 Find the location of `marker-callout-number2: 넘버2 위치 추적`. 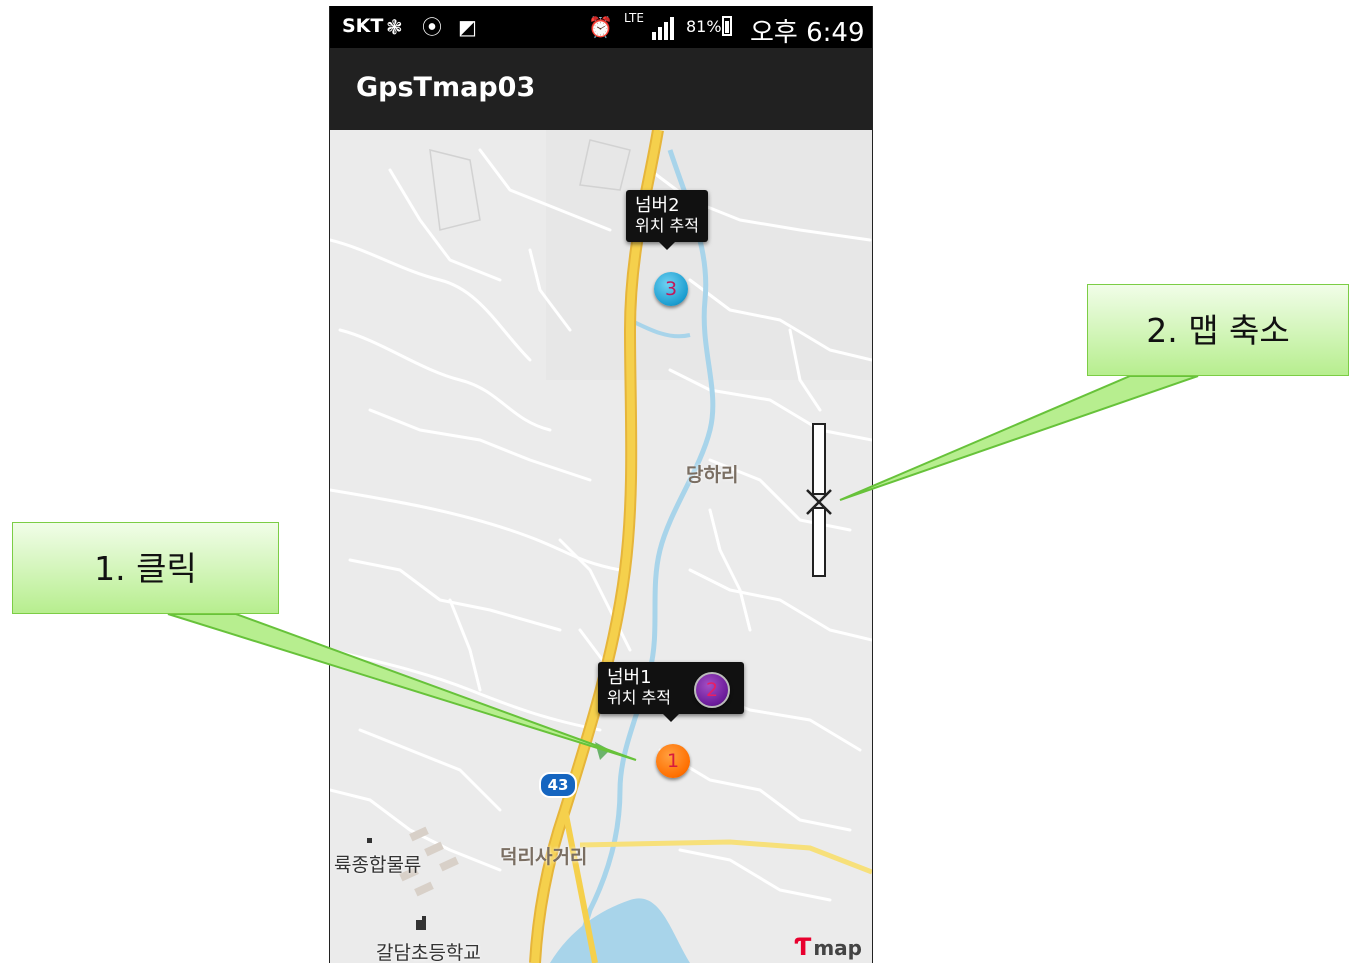

marker-callout-number2: 넘버2 위치 추적 is located at coordinates (667, 220).